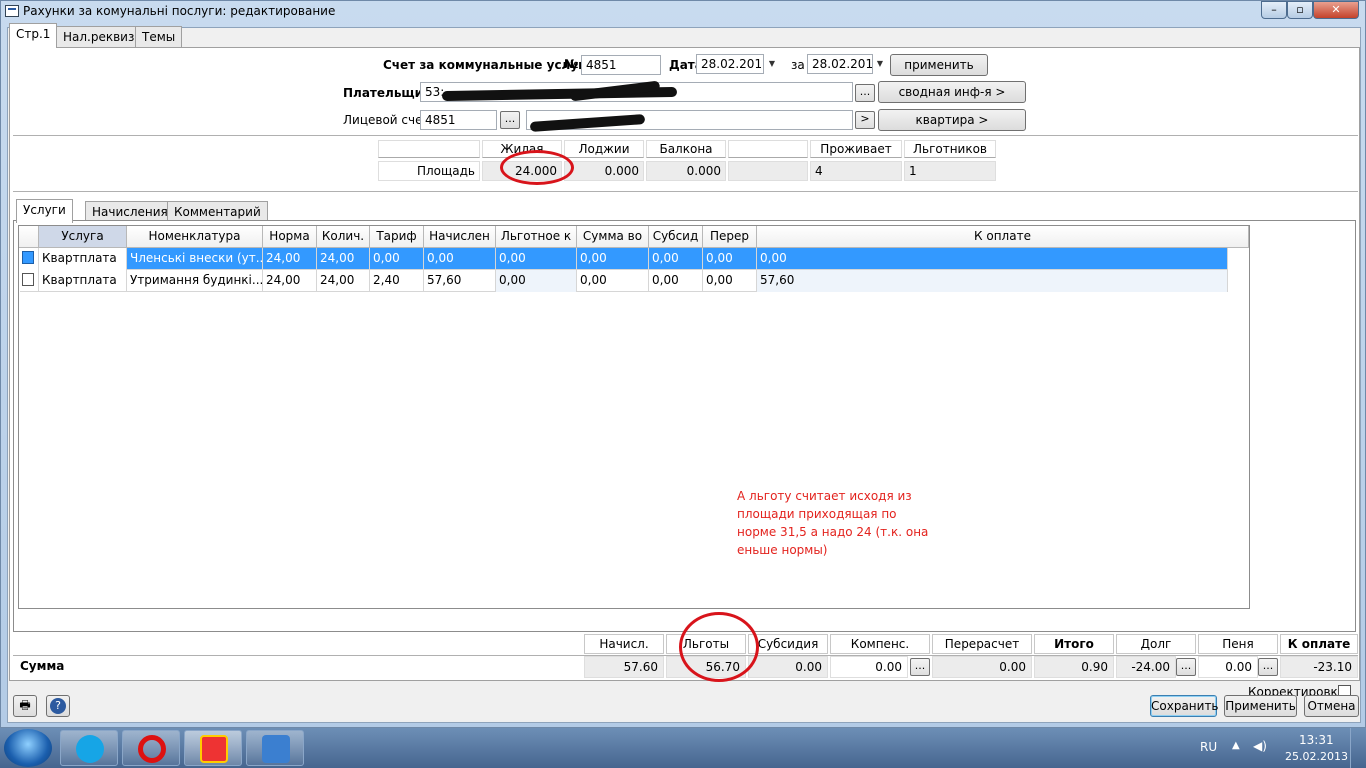 The height and width of the screenshot is (768, 1366). Describe the element at coordinates (217, 211) in the screenshot. I see `tab-comment: Комментарий` at that location.